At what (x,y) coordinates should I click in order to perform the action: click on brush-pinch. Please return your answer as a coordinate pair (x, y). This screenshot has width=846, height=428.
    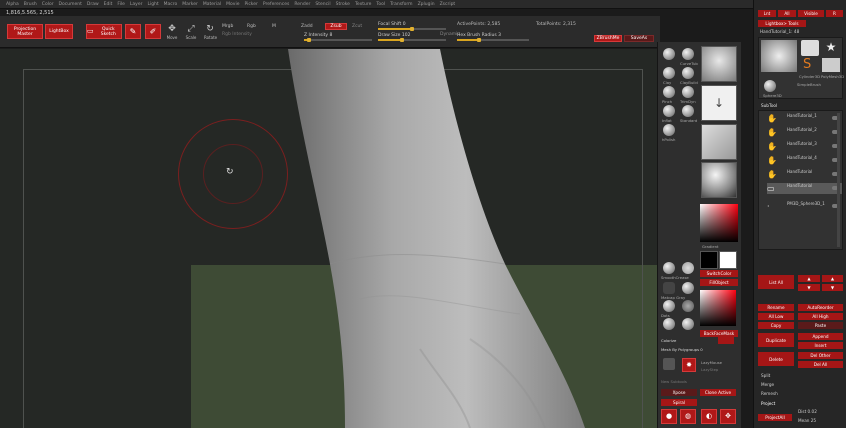
    Looking at the image, I should click on (688, 73).